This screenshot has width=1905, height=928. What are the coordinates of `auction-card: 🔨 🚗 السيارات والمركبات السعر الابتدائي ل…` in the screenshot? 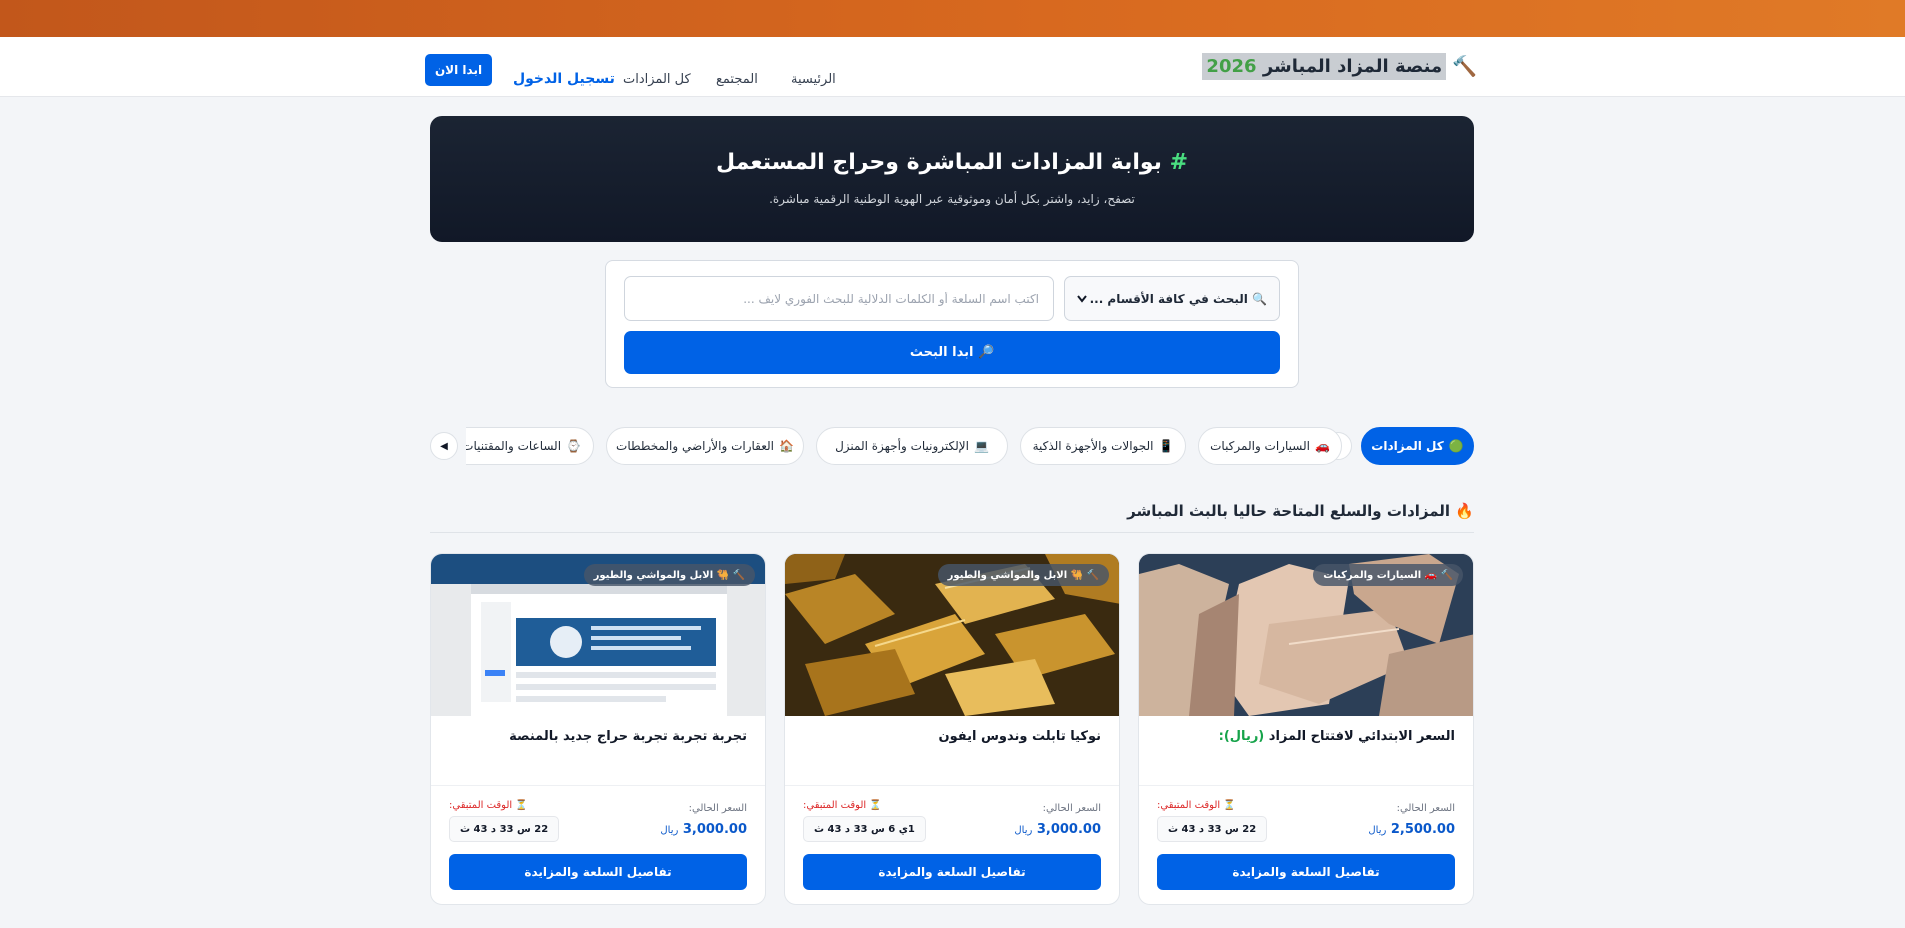 It's located at (1306, 729).